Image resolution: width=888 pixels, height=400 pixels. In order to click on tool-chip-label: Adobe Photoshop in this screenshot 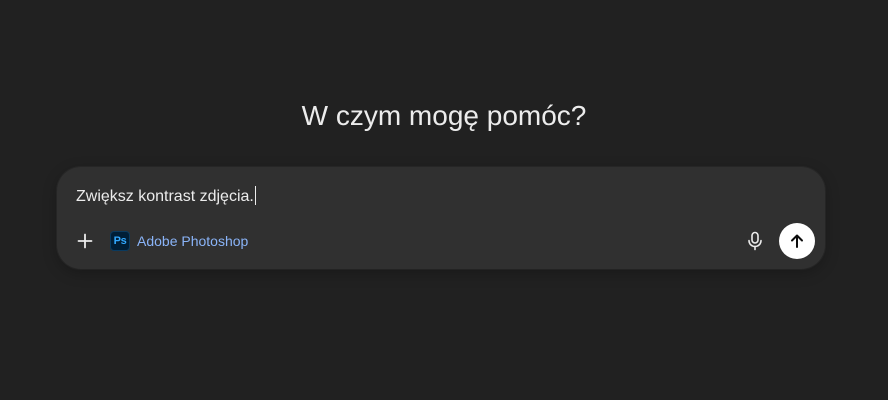, I will do `click(193, 241)`.